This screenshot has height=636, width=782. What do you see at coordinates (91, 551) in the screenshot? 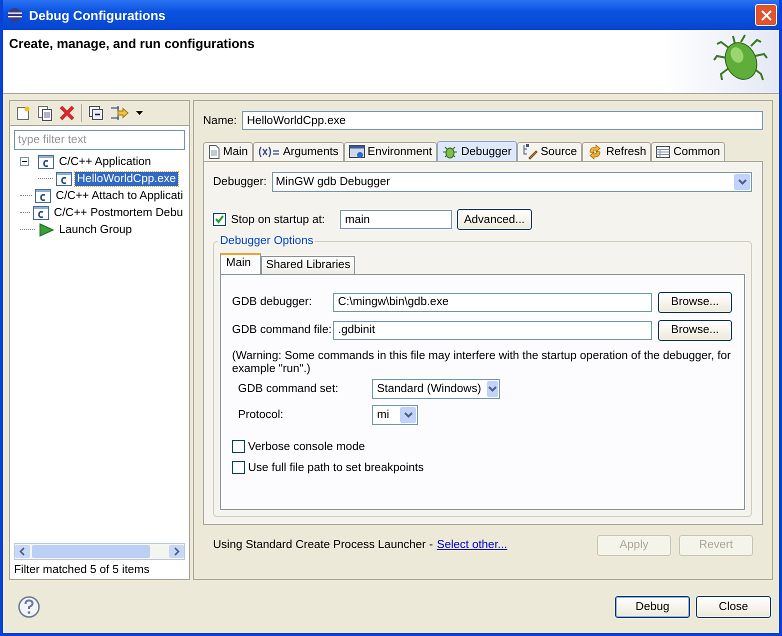
I see `scroll-thumb` at bounding box center [91, 551].